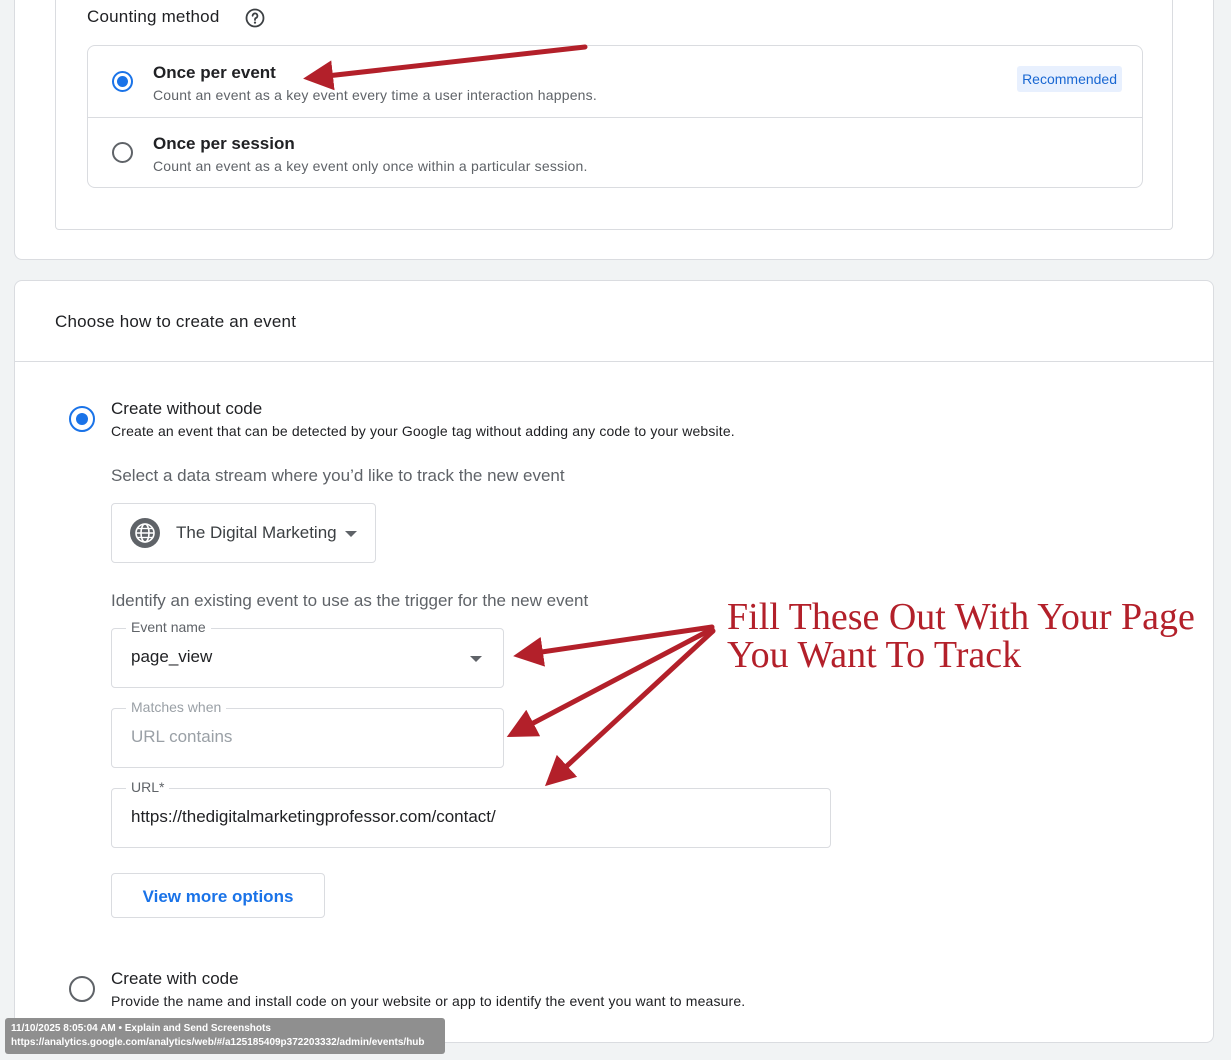 The width and height of the screenshot is (1231, 1060). I want to click on radio-once-per-event, so click(122, 81).